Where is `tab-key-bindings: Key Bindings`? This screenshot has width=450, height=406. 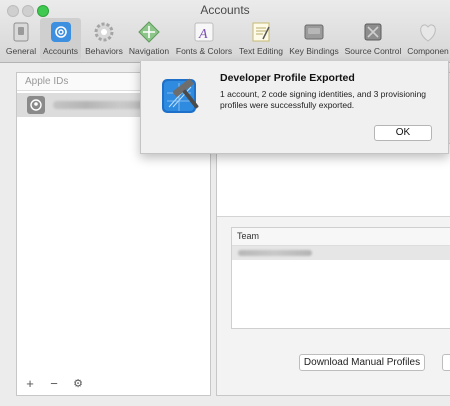
tab-key-bindings: Key Bindings is located at coordinates (314, 39).